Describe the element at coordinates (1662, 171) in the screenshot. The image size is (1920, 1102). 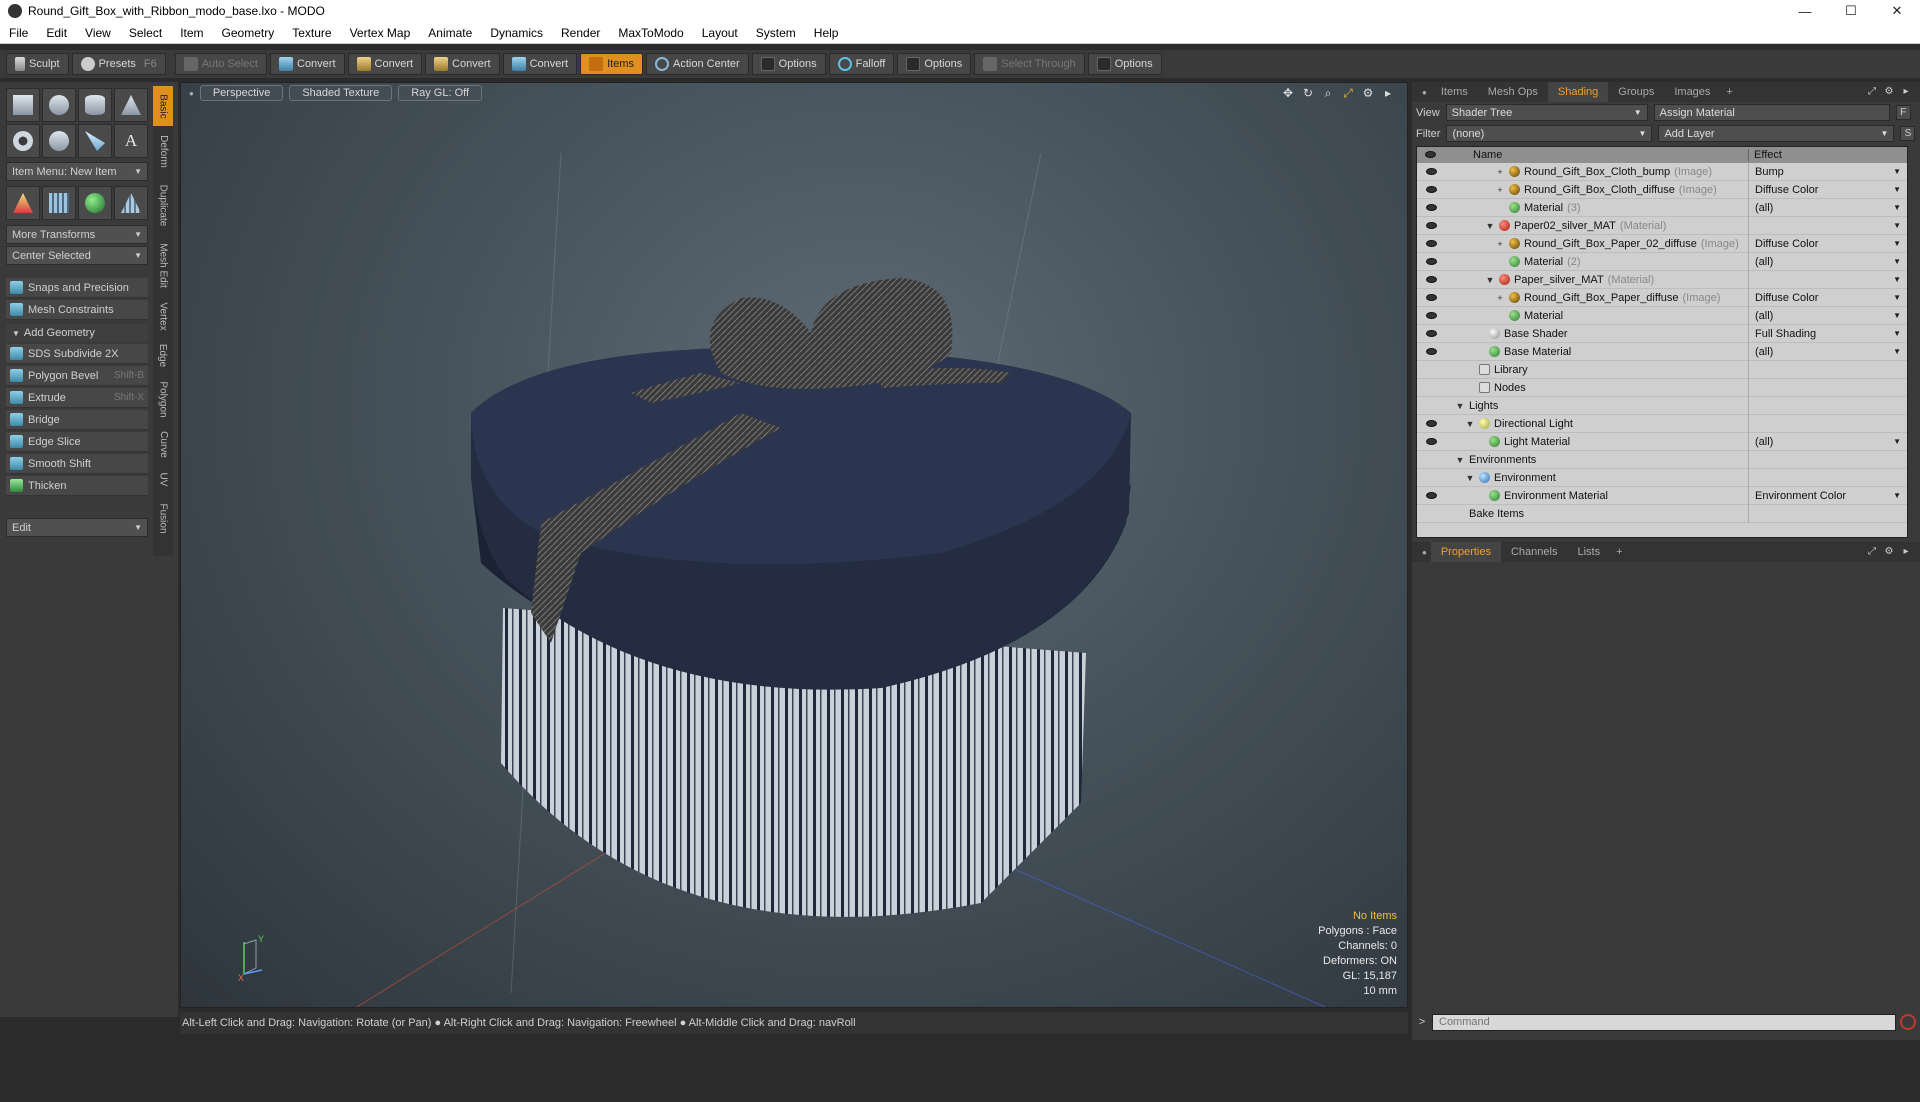
I see `tree-row: + Round_Gift_Box_Cloth_bump (Image) Bump ▼` at that location.